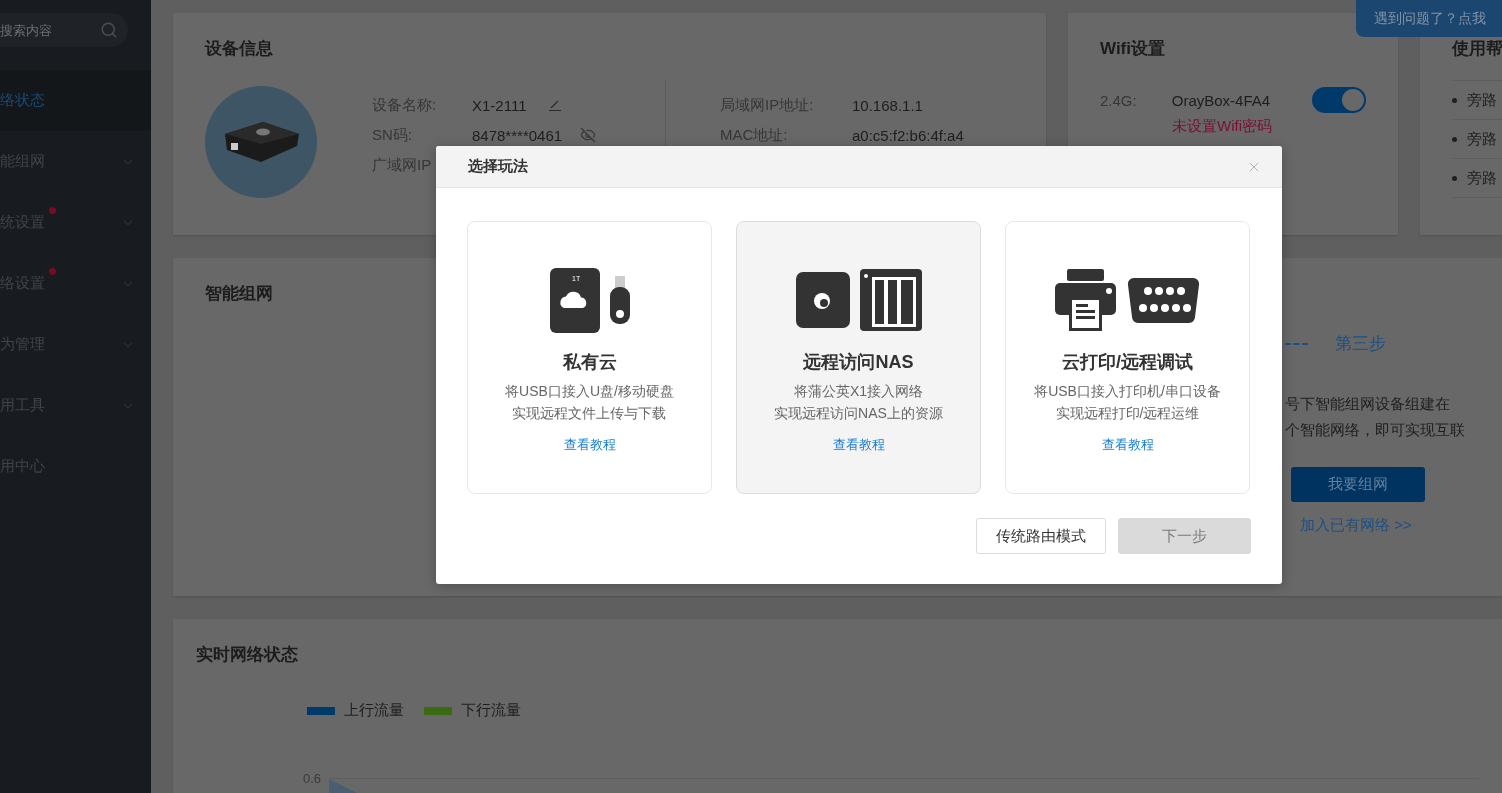 This screenshot has height=793, width=1502. Describe the element at coordinates (1133, 49) in the screenshot. I see `card-title: Wifi设置` at that location.